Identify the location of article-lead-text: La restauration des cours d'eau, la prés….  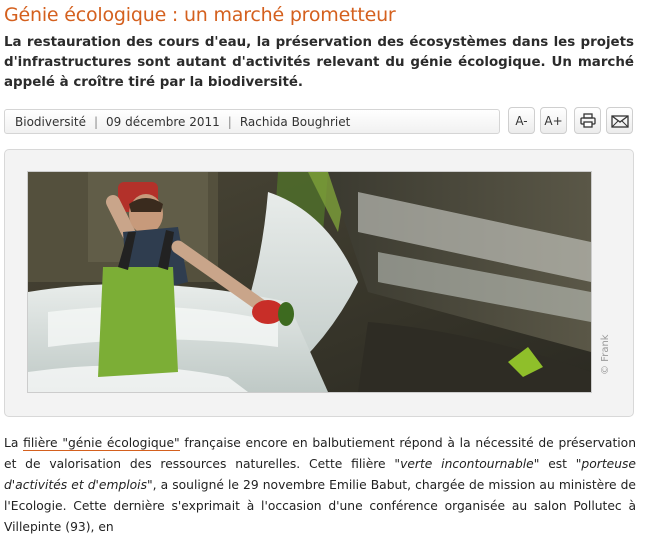
(319, 62).